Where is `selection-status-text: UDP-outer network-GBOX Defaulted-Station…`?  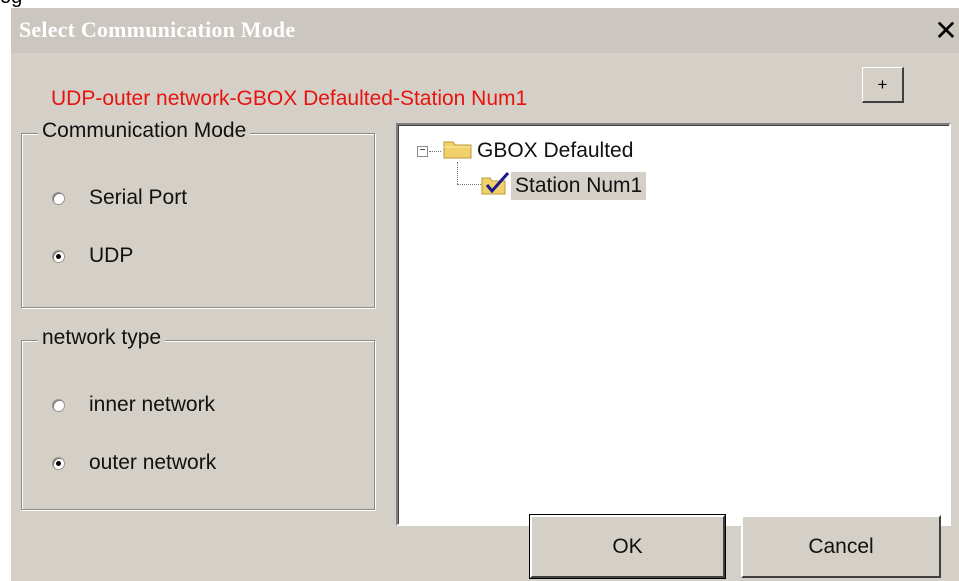
selection-status-text: UDP-outer network-GBOX Defaulted-Station… is located at coordinates (289, 98).